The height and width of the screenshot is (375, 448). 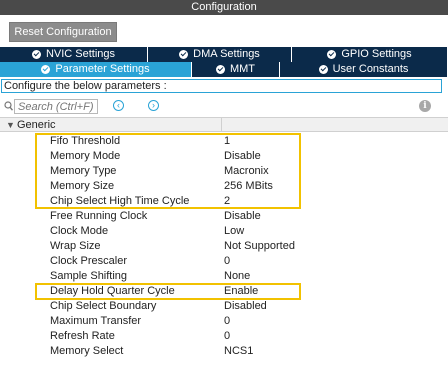 What do you see at coordinates (118, 105) in the screenshot?
I see `previous-match-icon: ‹` at bounding box center [118, 105].